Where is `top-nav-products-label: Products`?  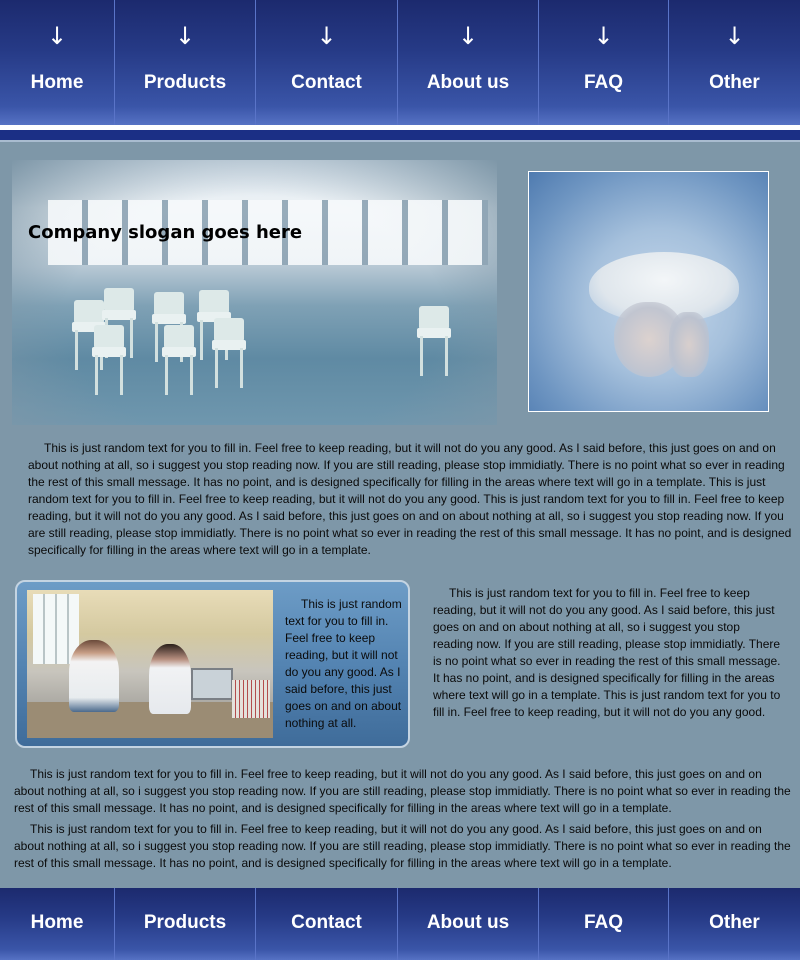
top-nav-products-label: Products is located at coordinates (185, 82).